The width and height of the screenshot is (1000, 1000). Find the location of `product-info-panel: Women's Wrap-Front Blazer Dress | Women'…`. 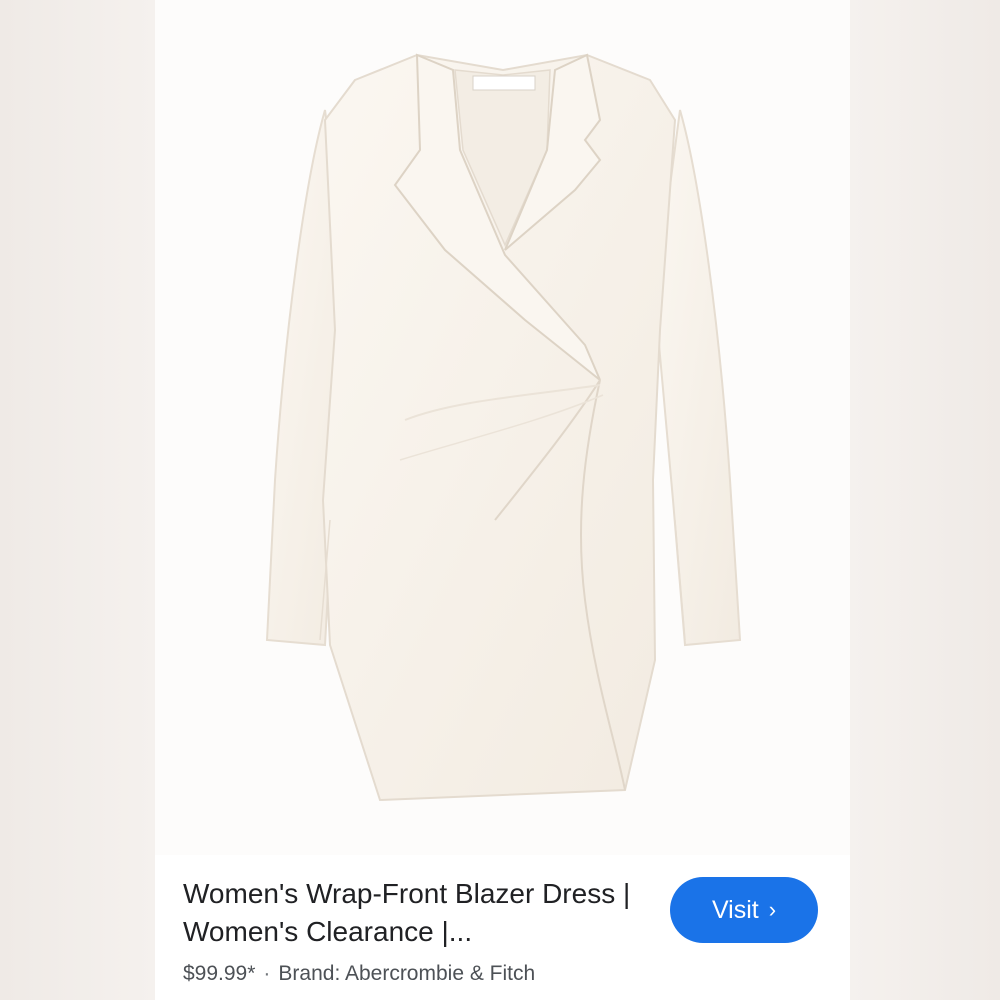

product-info-panel: Women's Wrap-Front Blazer Dress | Women'… is located at coordinates (502, 927).